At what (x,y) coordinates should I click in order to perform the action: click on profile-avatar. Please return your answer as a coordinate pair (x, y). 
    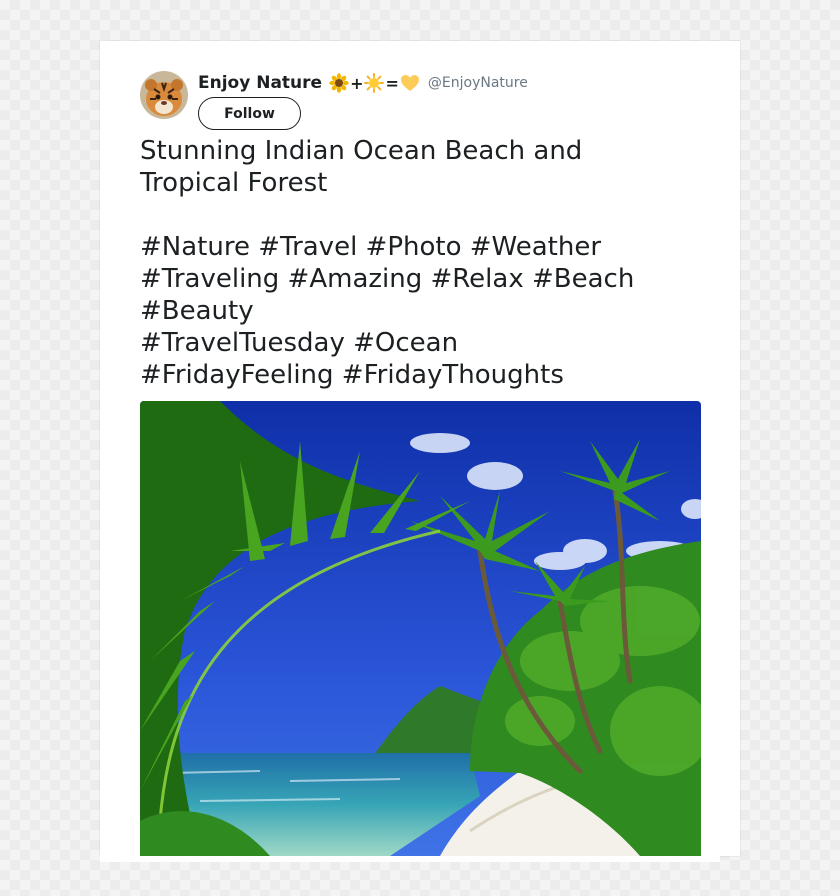
    Looking at the image, I should click on (164, 95).